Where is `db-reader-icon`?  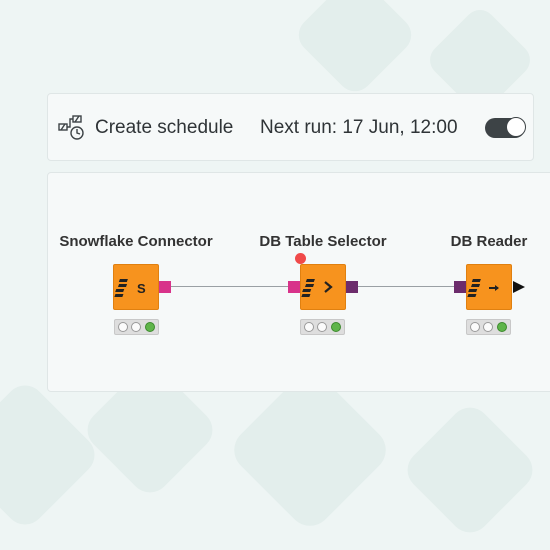 db-reader-icon is located at coordinates (483, 288).